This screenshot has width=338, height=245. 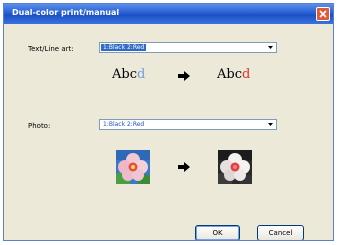 What do you see at coordinates (124, 47) in the screenshot?
I see `textline-select-value: 1:Black 2:Red` at bounding box center [124, 47].